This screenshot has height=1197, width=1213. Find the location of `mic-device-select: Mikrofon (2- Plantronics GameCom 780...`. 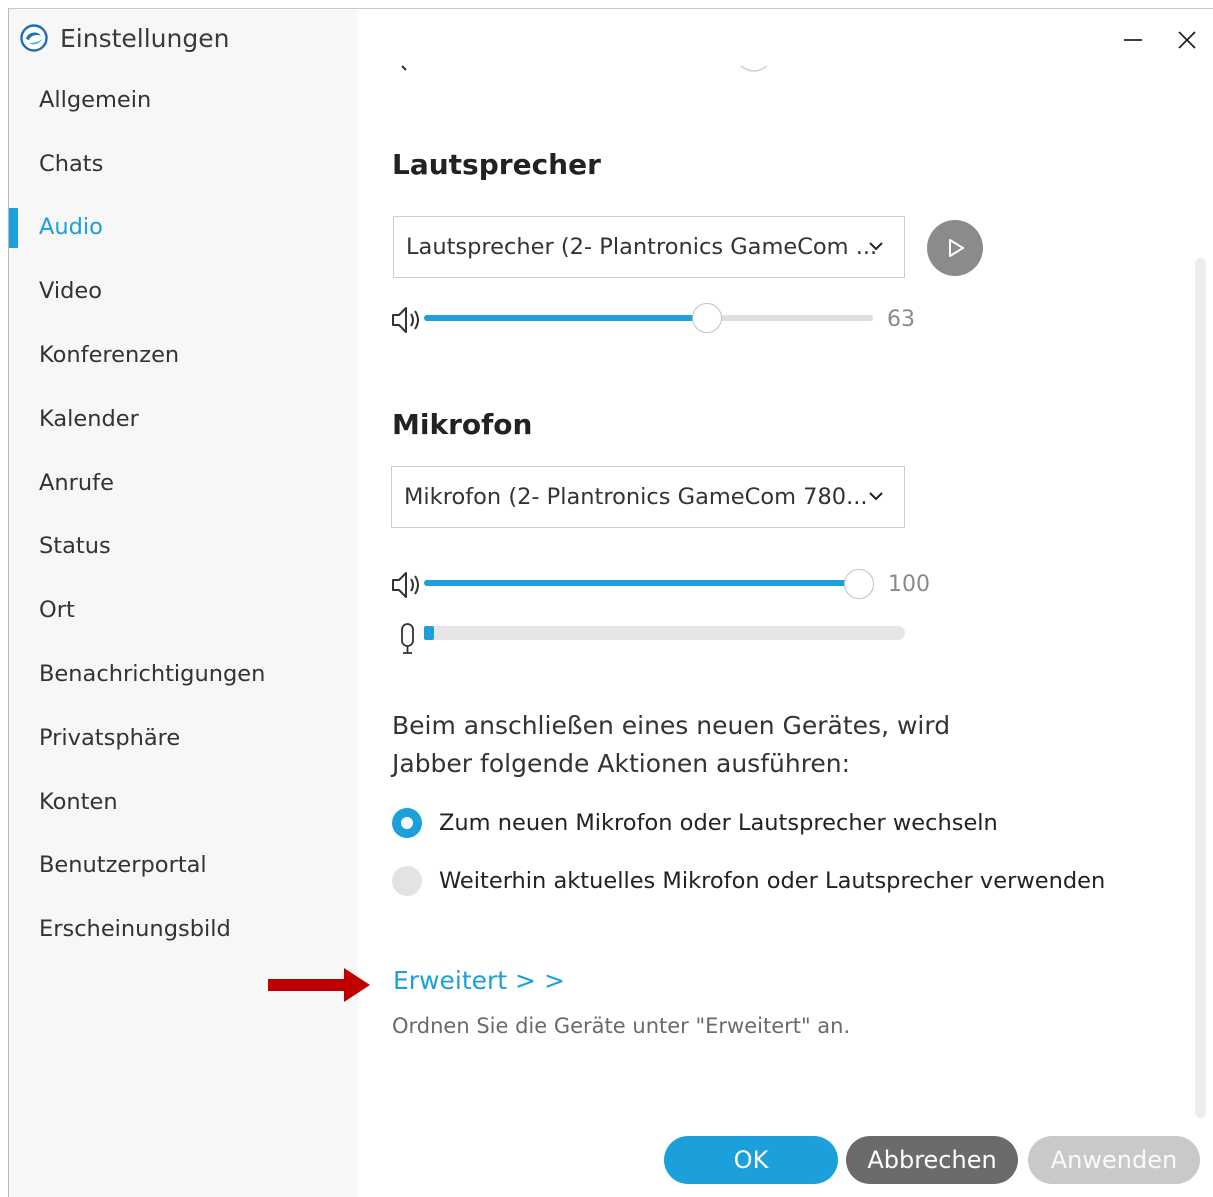

mic-device-select: Mikrofon (2- Plantronics GameCom 780... is located at coordinates (648, 497).